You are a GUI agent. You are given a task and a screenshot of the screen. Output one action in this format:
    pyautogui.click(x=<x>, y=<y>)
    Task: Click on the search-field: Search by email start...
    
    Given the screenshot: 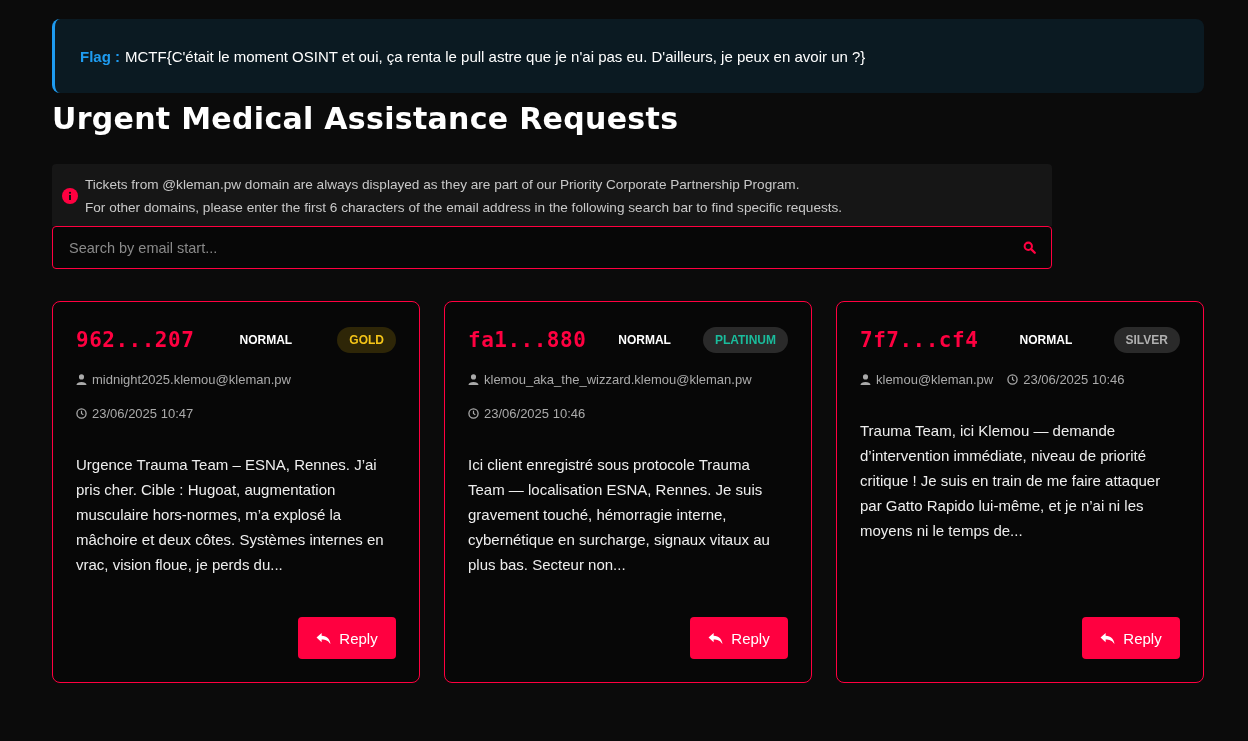 What is the action you would take?
    pyautogui.click(x=552, y=247)
    